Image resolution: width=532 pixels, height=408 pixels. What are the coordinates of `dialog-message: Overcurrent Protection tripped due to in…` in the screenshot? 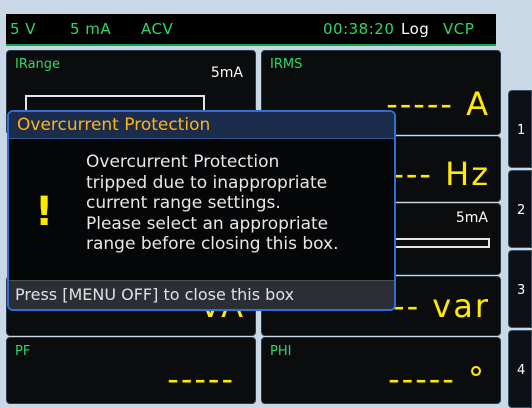 It's located at (240, 203).